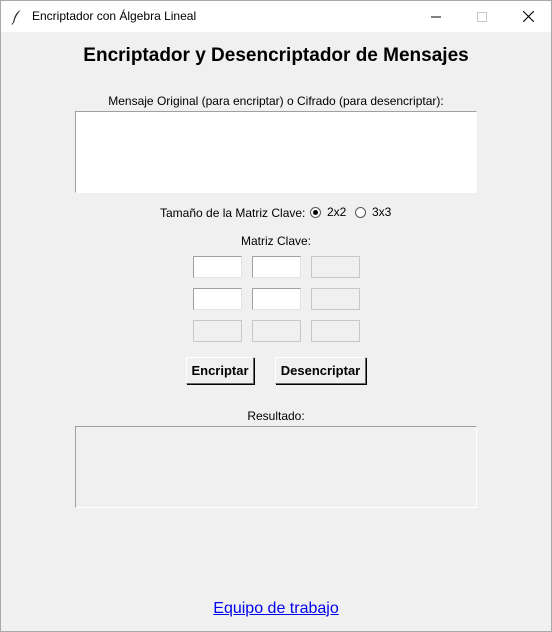 This screenshot has height=632, width=552. Describe the element at coordinates (276, 55) in the screenshot. I see `page-title: Encriptador y Desencriptador de Mensajes` at that location.